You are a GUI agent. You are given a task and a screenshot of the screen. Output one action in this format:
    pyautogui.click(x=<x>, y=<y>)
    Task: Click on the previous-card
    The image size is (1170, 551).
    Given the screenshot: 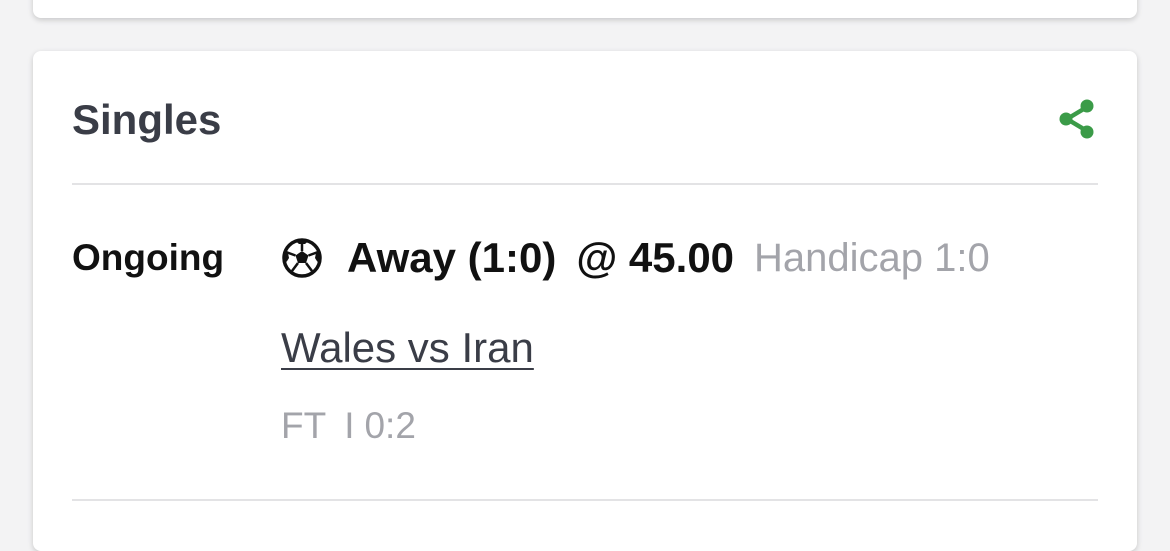 What is the action you would take?
    pyautogui.click(x=585, y=9)
    